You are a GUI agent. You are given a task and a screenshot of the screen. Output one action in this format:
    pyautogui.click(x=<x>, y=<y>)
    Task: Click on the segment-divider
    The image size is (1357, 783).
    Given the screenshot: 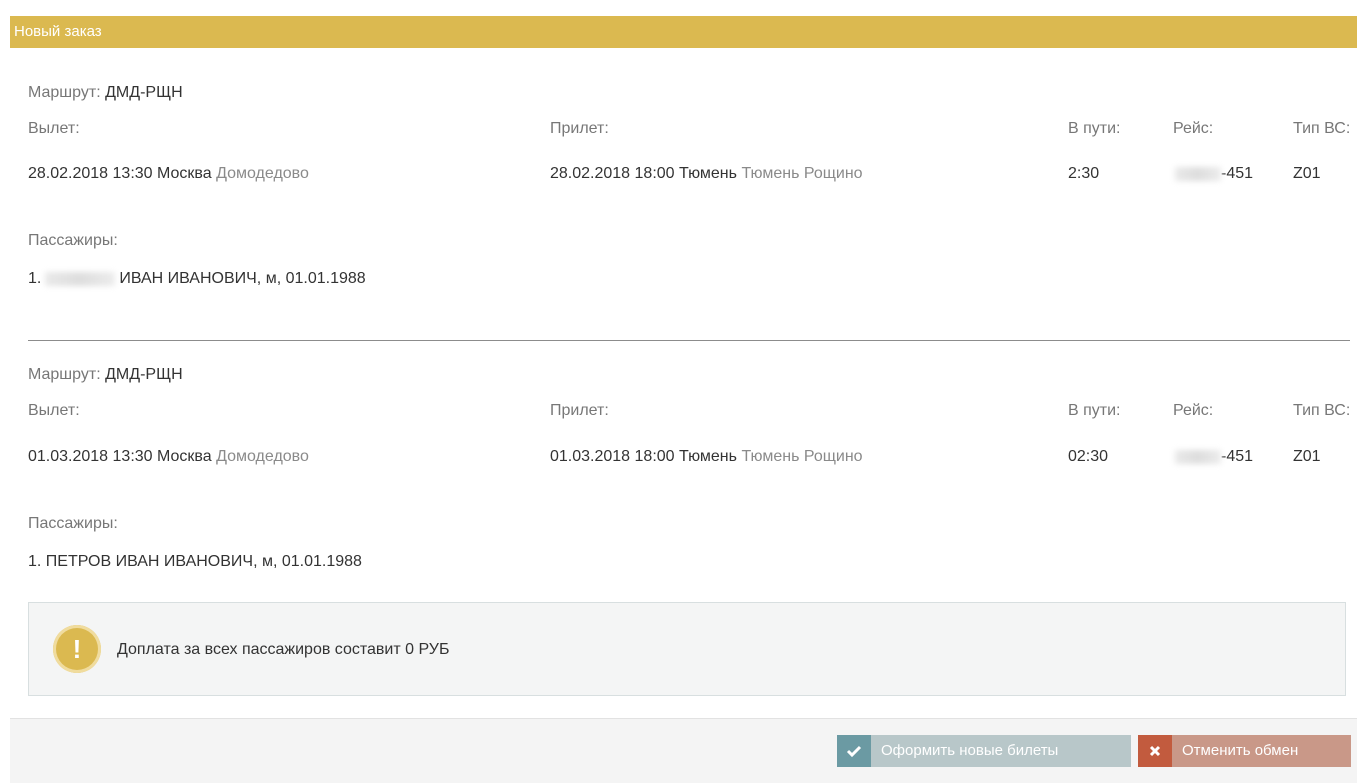 What is the action you would take?
    pyautogui.click(x=689, y=340)
    